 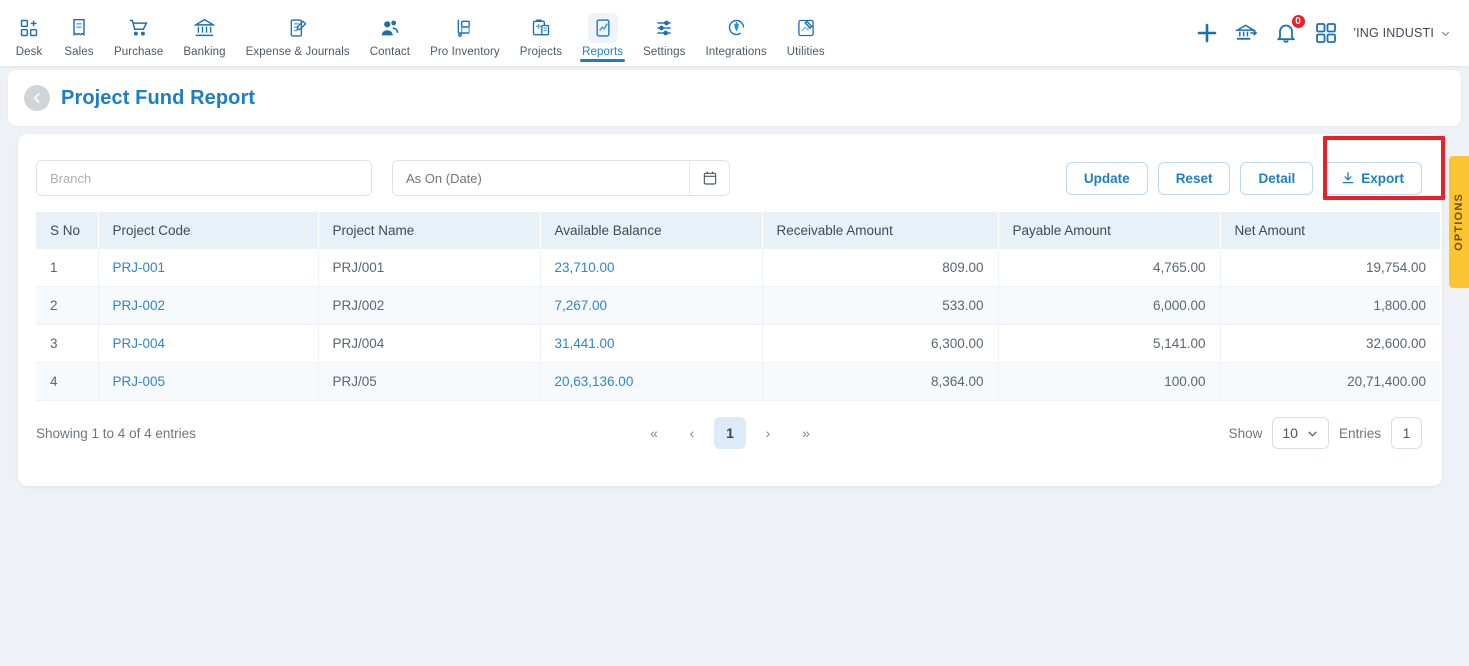 I want to click on bell-icon: 0, so click(x=1290, y=29).